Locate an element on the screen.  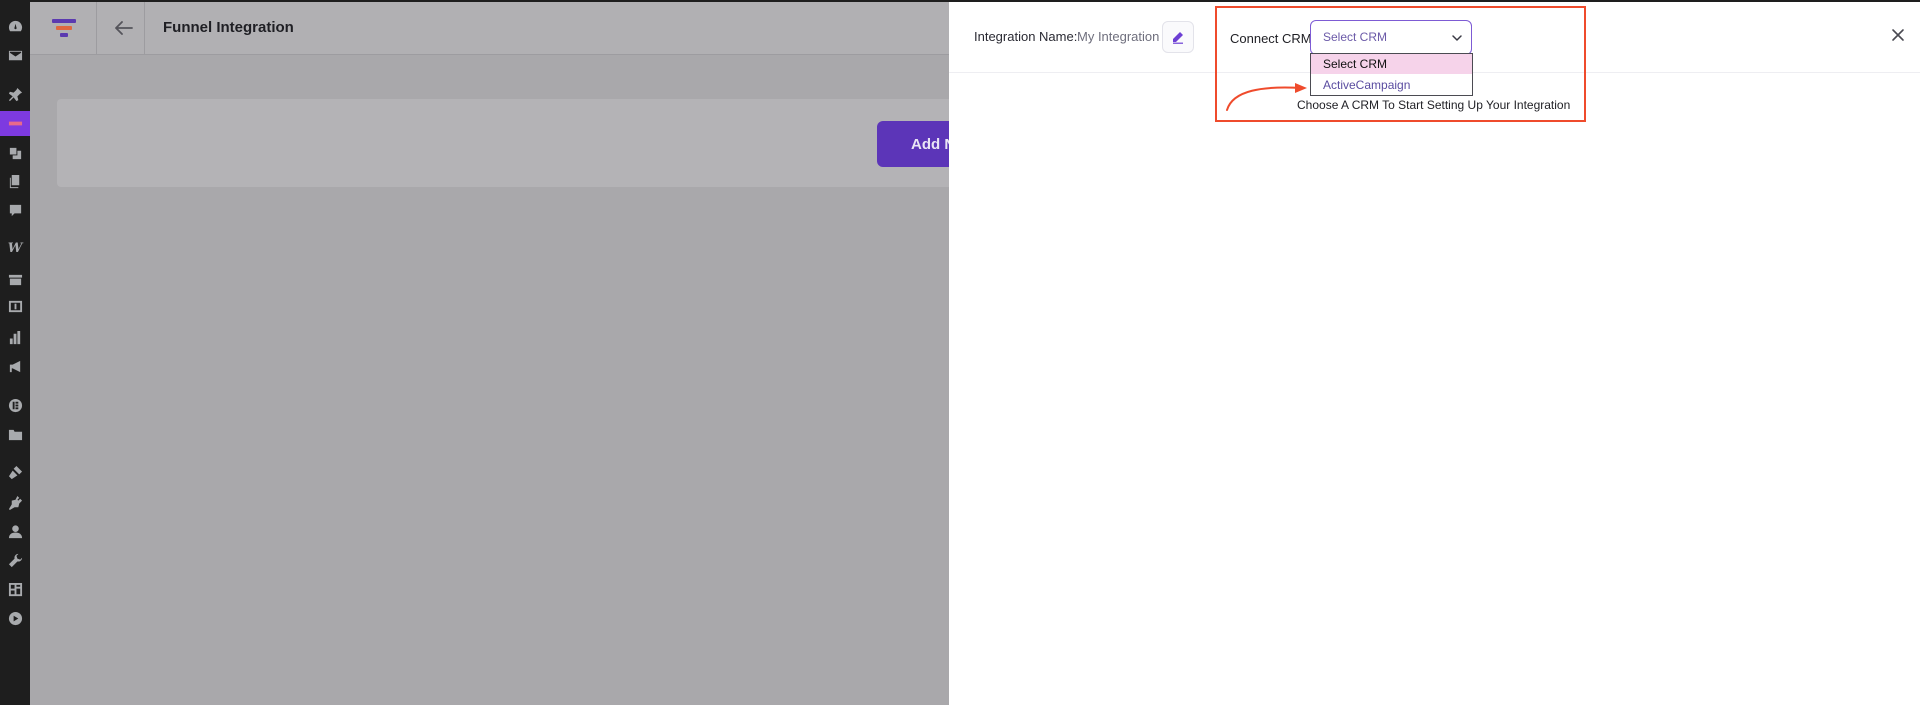
admin-sidebar: W is located at coordinates (15, 352).